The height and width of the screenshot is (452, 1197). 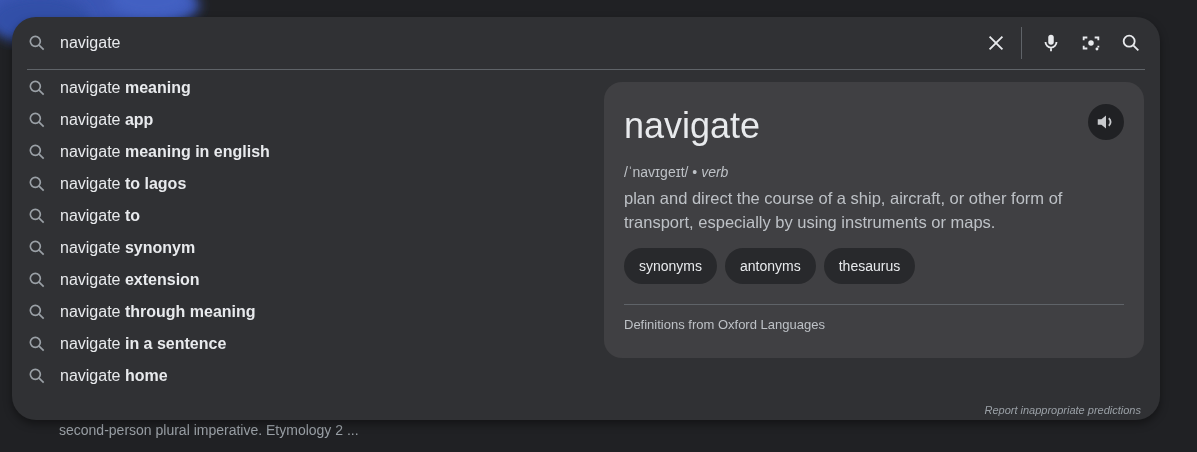 What do you see at coordinates (724, 324) in the screenshot?
I see `source-text: Definitions from Oxford Languages` at bounding box center [724, 324].